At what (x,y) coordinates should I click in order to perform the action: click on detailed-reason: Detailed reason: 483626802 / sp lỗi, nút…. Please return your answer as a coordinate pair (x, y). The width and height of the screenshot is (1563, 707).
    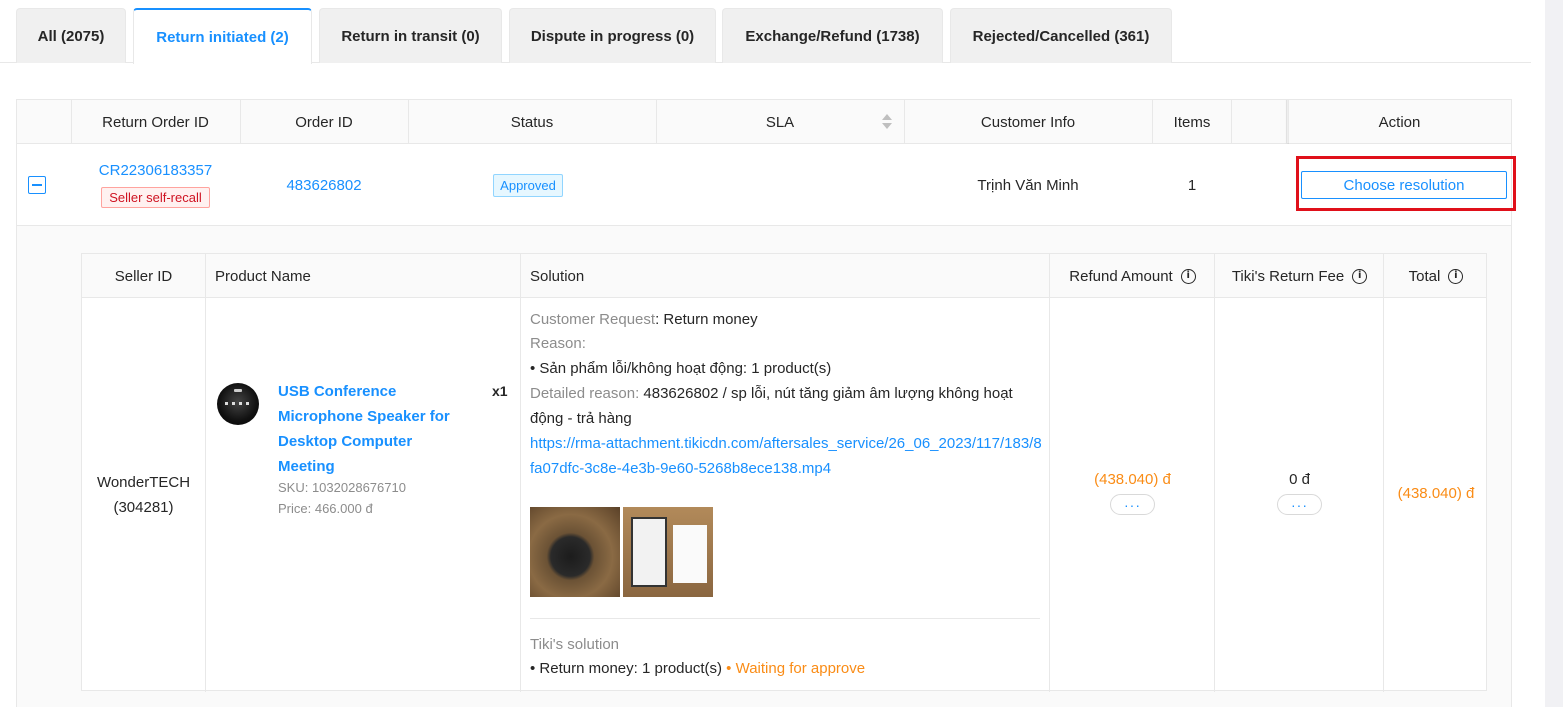
    Looking at the image, I should click on (771, 394).